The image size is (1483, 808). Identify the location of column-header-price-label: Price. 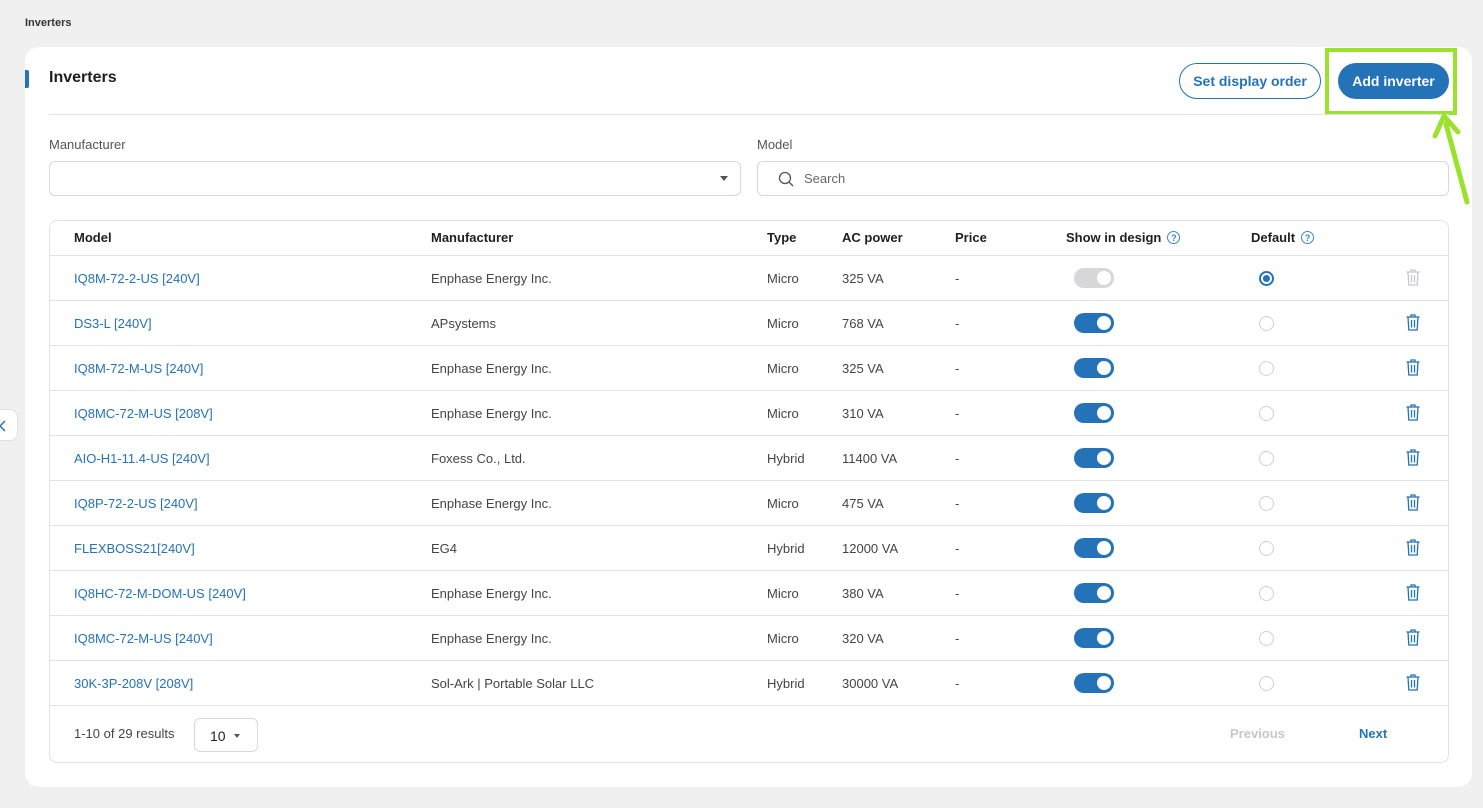
(971, 237).